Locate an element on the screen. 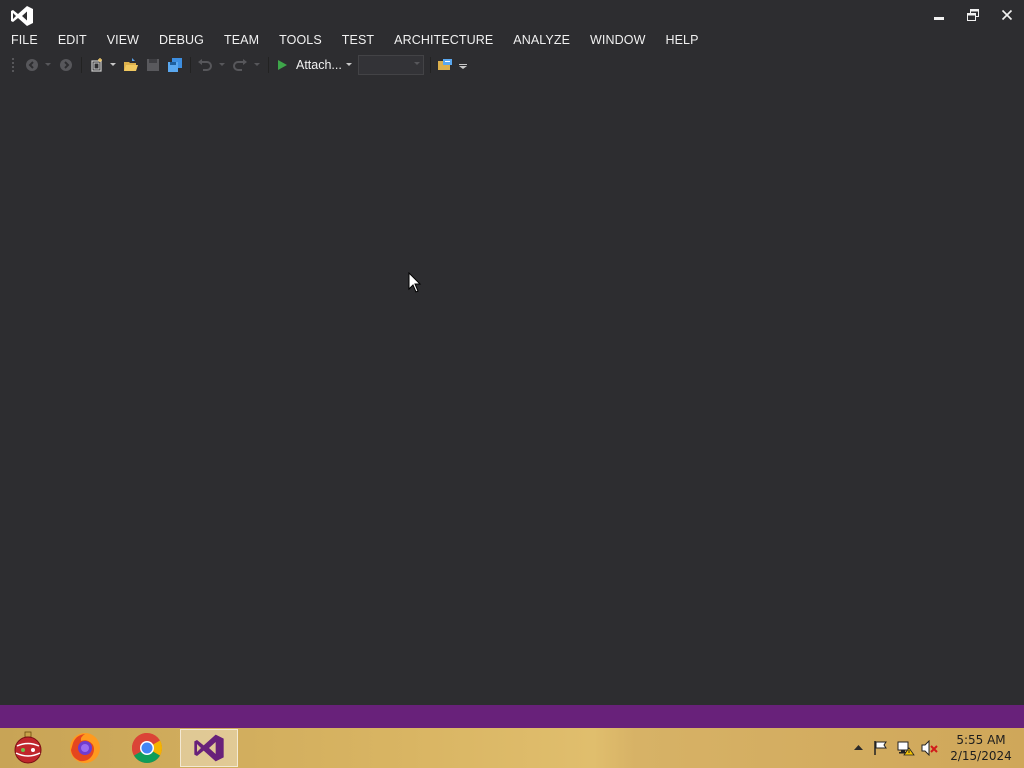 Image resolution: width=1024 pixels, height=768 pixels. back-arrow-icon is located at coordinates (32, 65).